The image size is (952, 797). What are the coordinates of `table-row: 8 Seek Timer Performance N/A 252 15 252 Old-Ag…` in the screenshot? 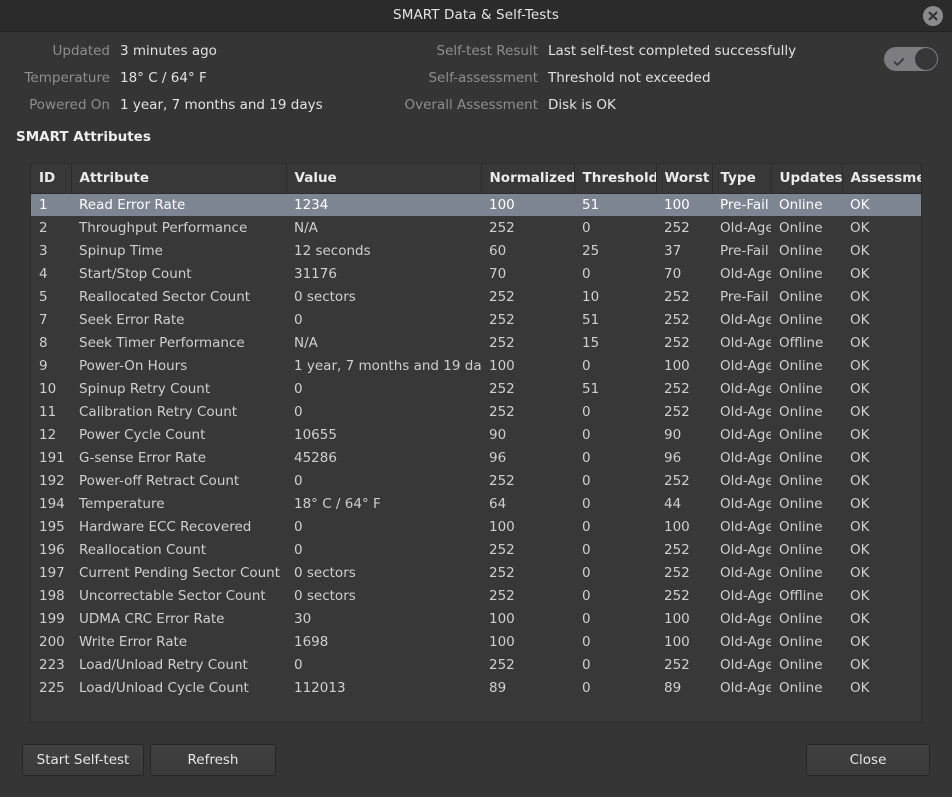 It's located at (476, 342).